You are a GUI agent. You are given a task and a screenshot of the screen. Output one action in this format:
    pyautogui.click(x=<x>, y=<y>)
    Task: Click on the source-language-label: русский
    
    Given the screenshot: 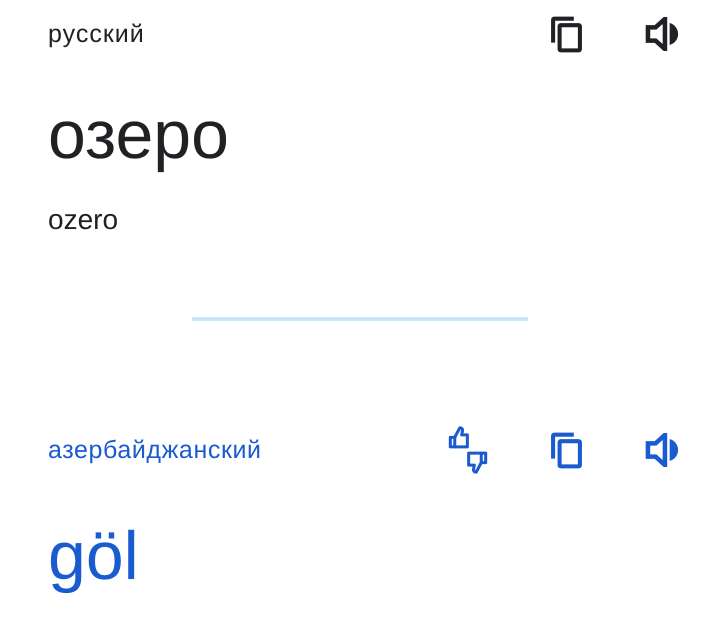 What is the action you would take?
    pyautogui.click(x=97, y=34)
    